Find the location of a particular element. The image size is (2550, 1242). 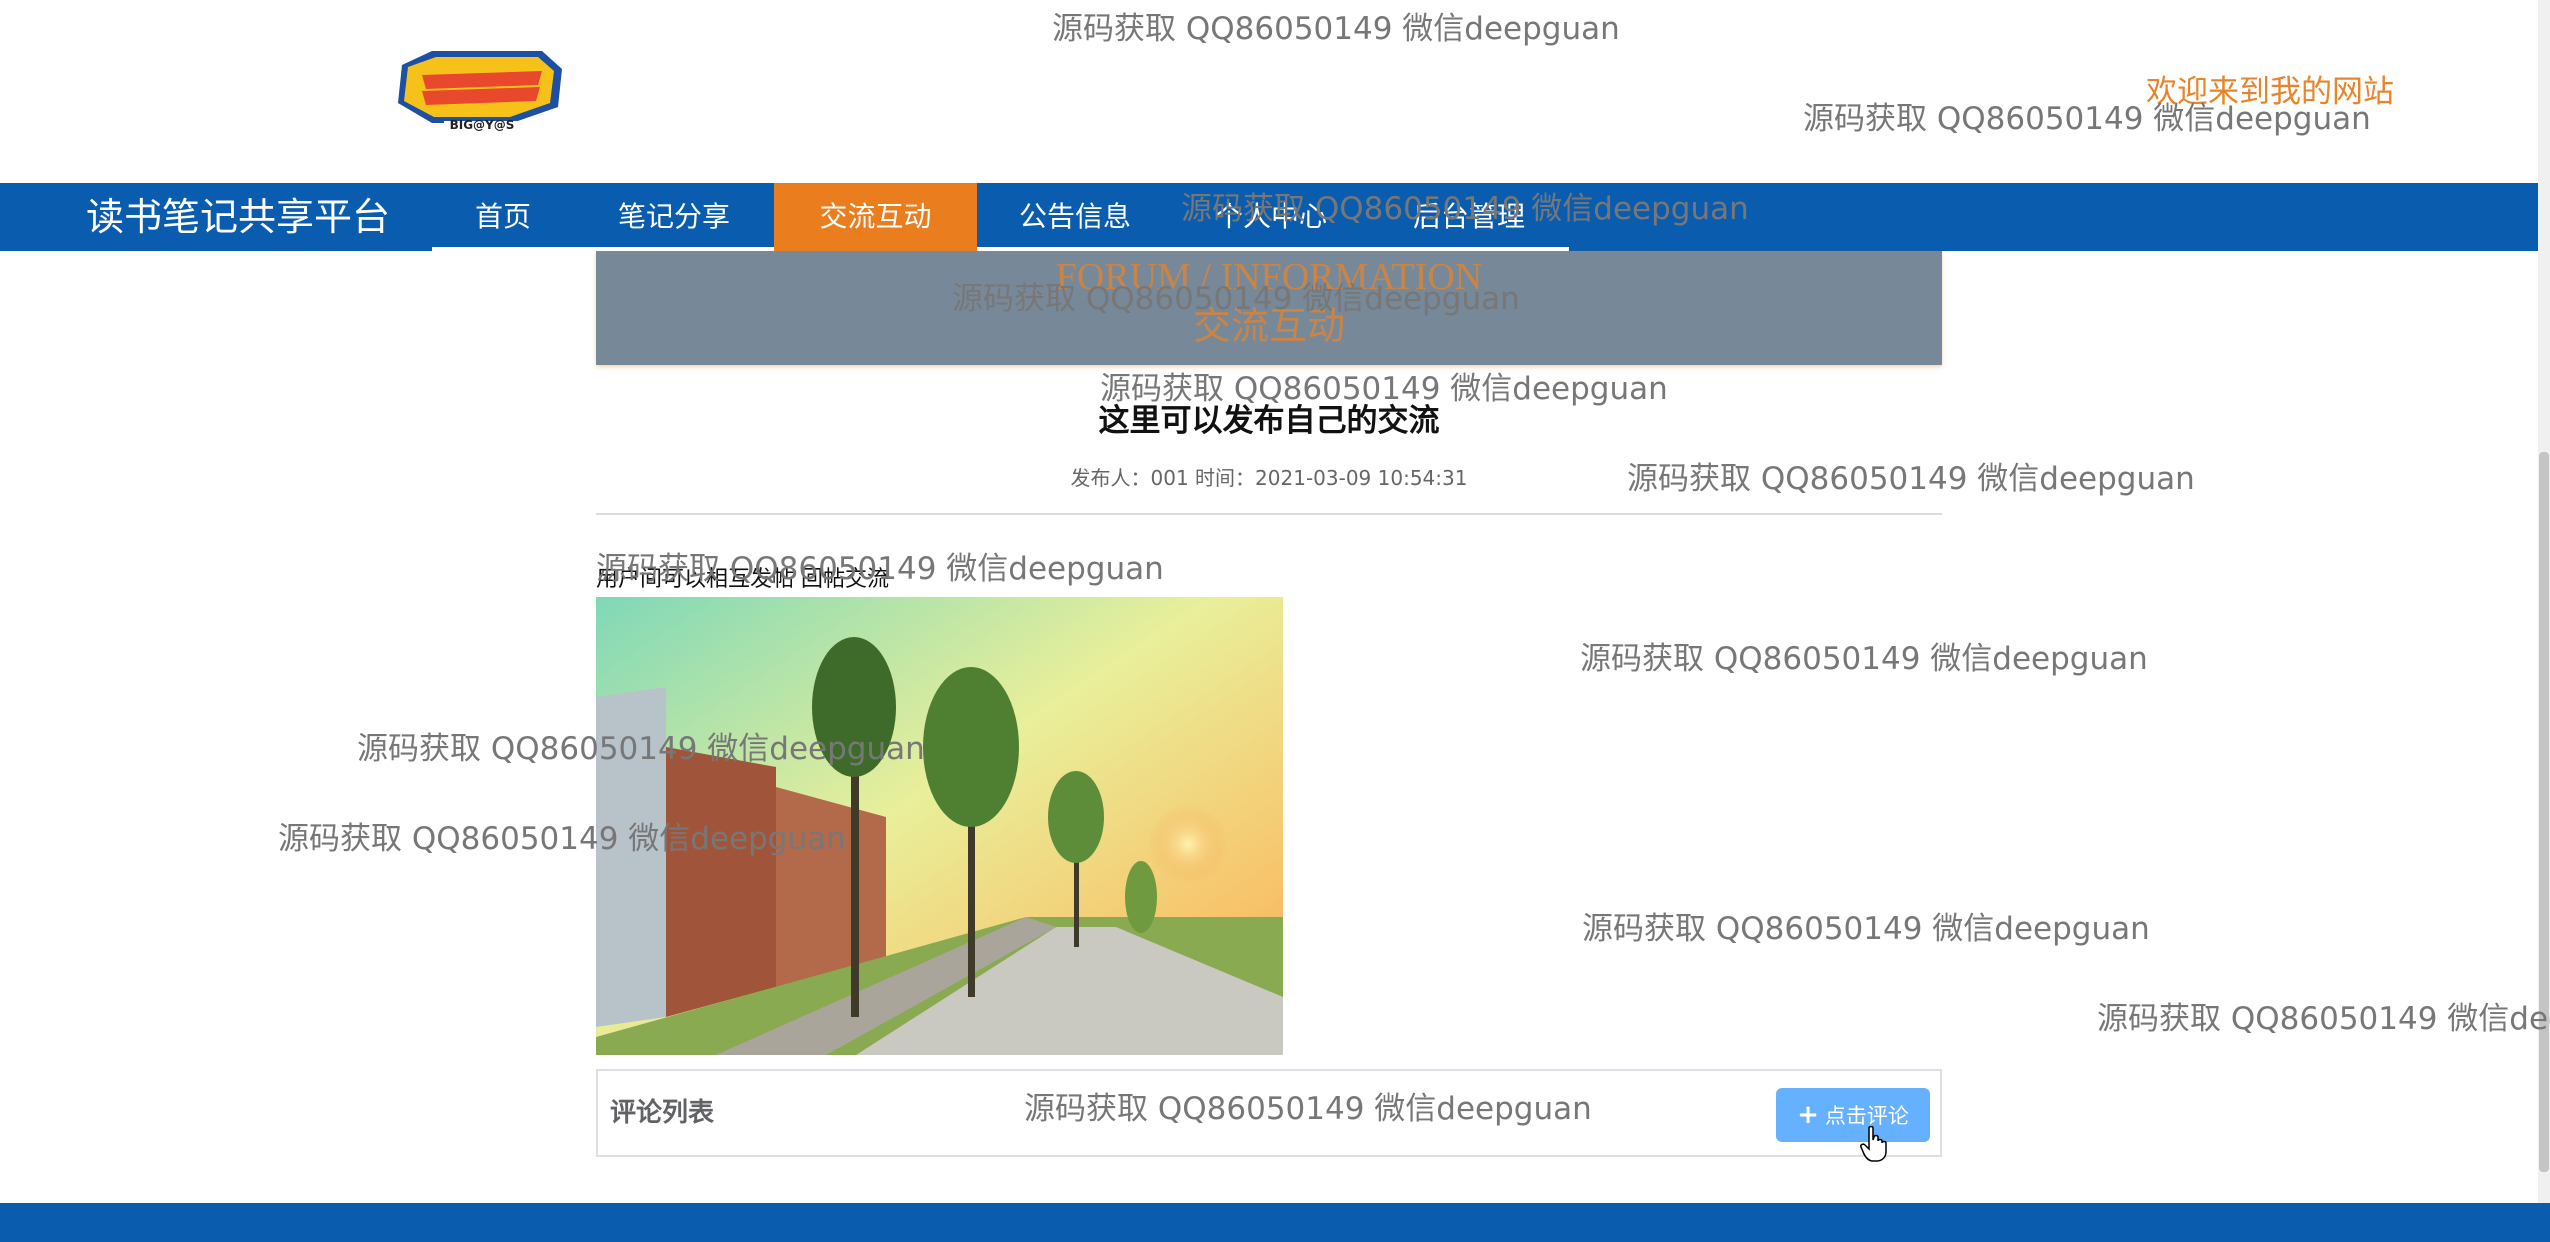

plus-icon: + is located at coordinates (1808, 1115).